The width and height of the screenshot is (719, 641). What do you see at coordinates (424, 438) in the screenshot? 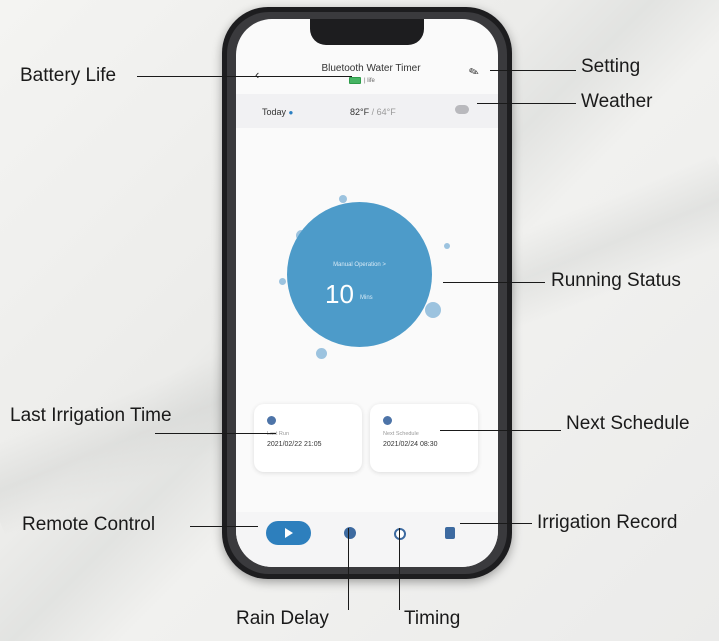
I see `next-schedule-card: Next Schedule 2021/02/24 08:30` at bounding box center [424, 438].